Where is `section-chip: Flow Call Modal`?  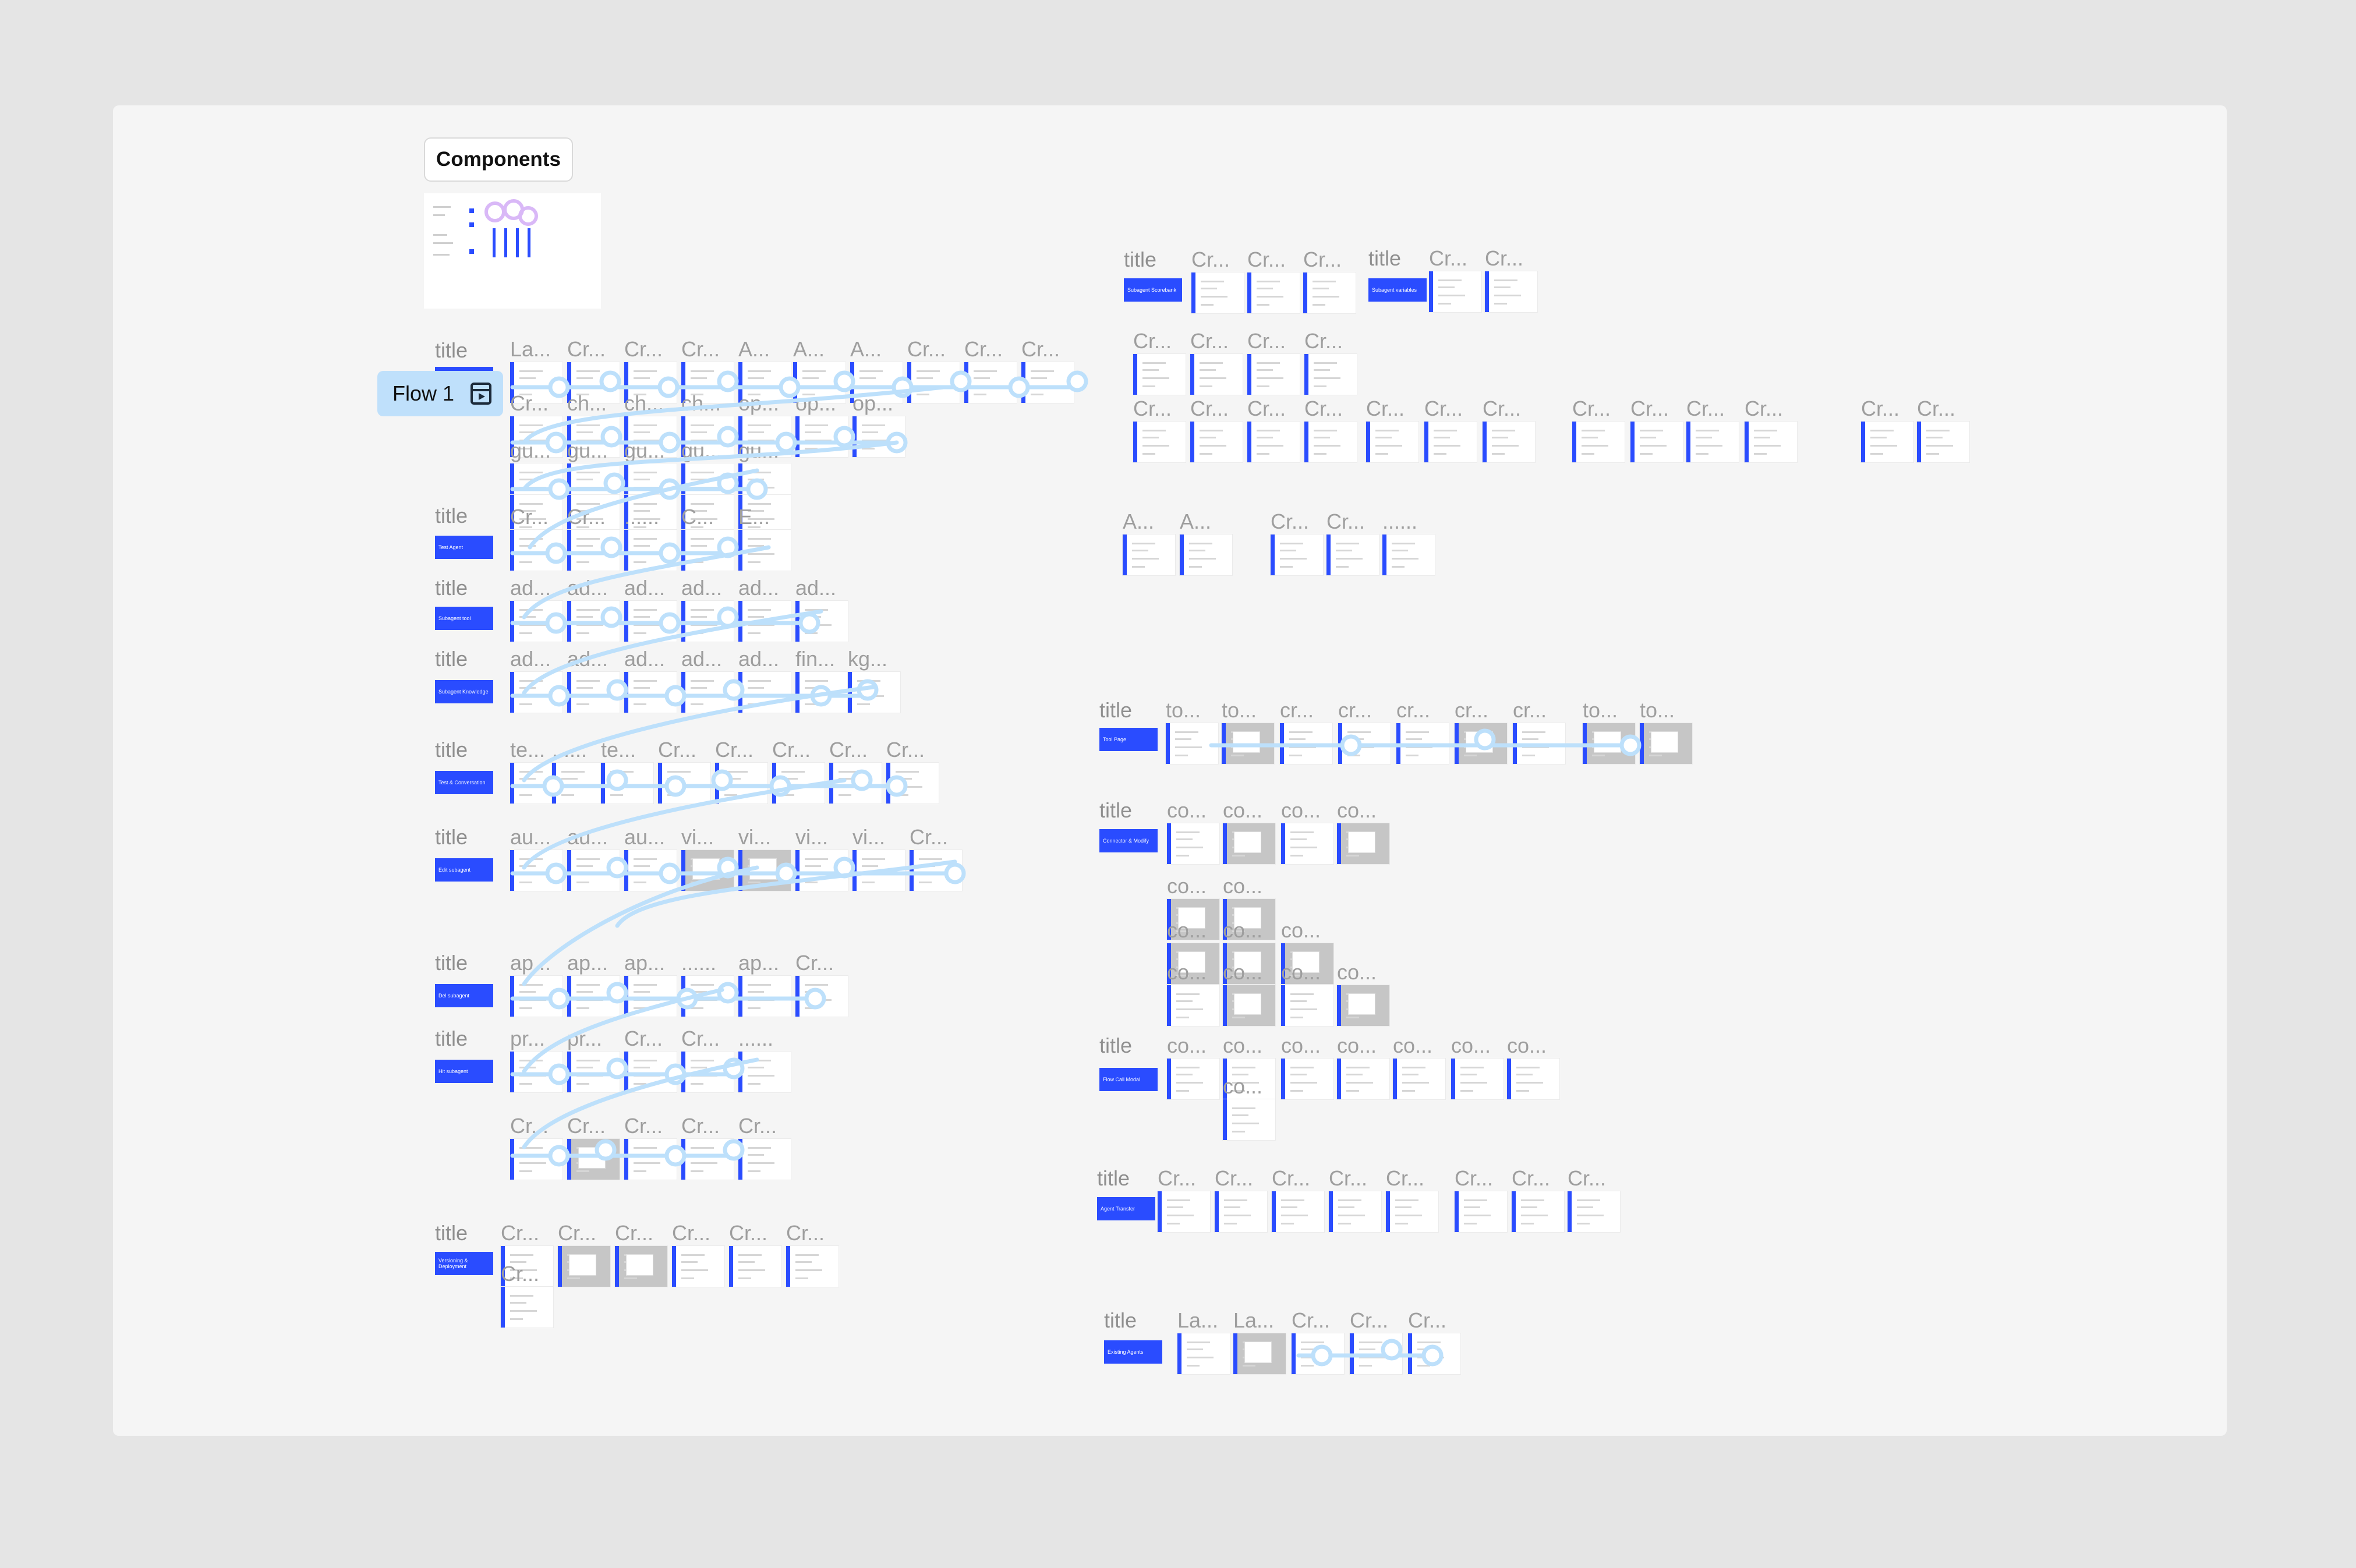
section-chip: Flow Call Modal is located at coordinates (1128, 1080).